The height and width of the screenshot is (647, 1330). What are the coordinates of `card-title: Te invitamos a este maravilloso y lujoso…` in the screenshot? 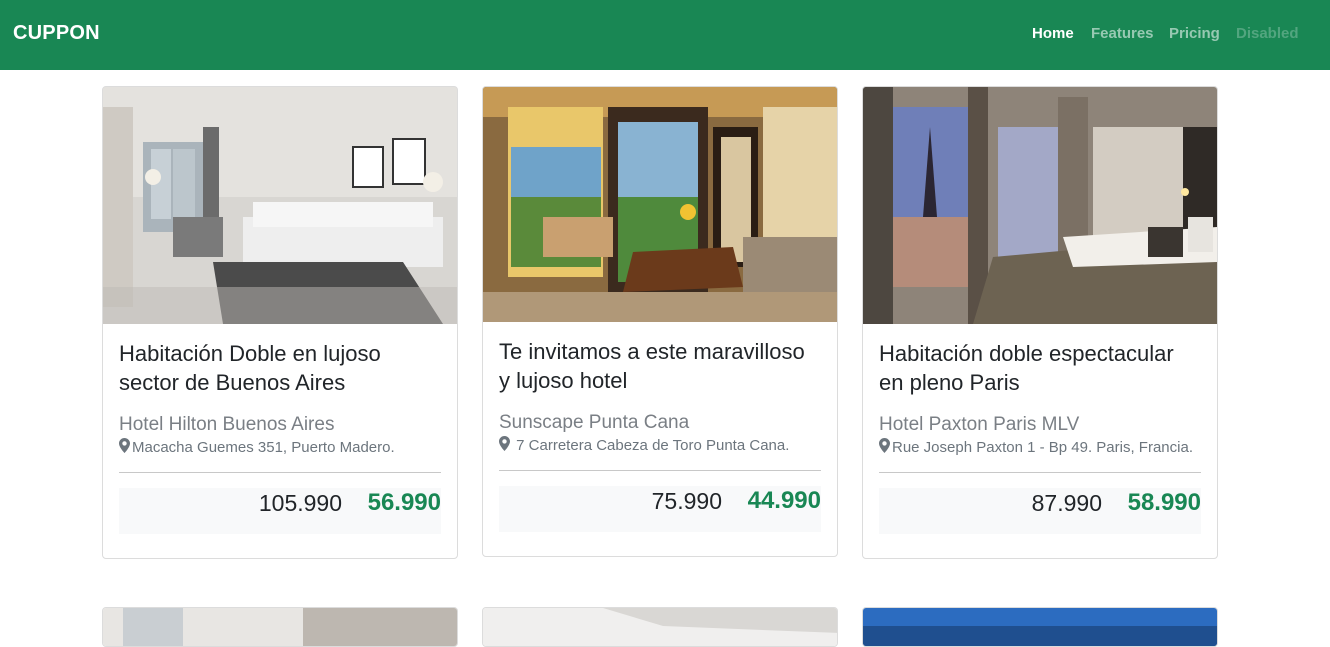 It's located at (652, 366).